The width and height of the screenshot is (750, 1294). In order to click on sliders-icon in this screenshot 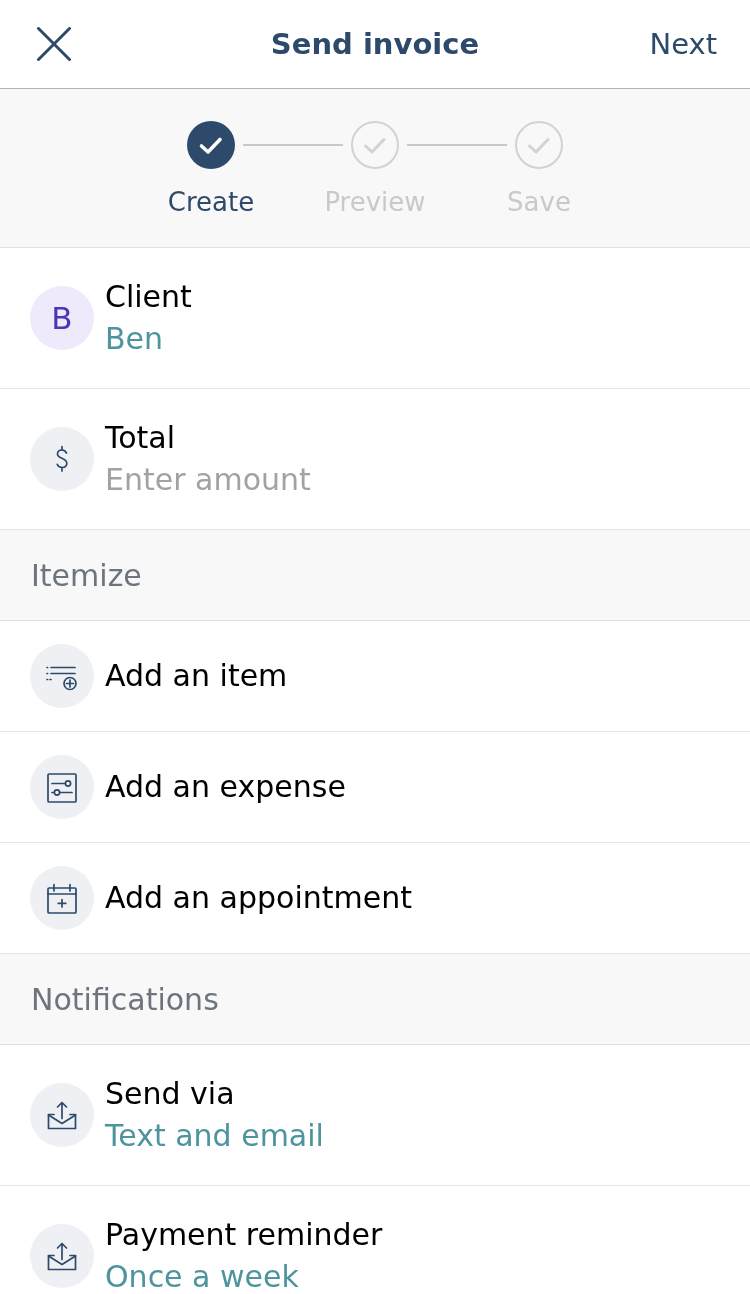, I will do `click(62, 787)`.